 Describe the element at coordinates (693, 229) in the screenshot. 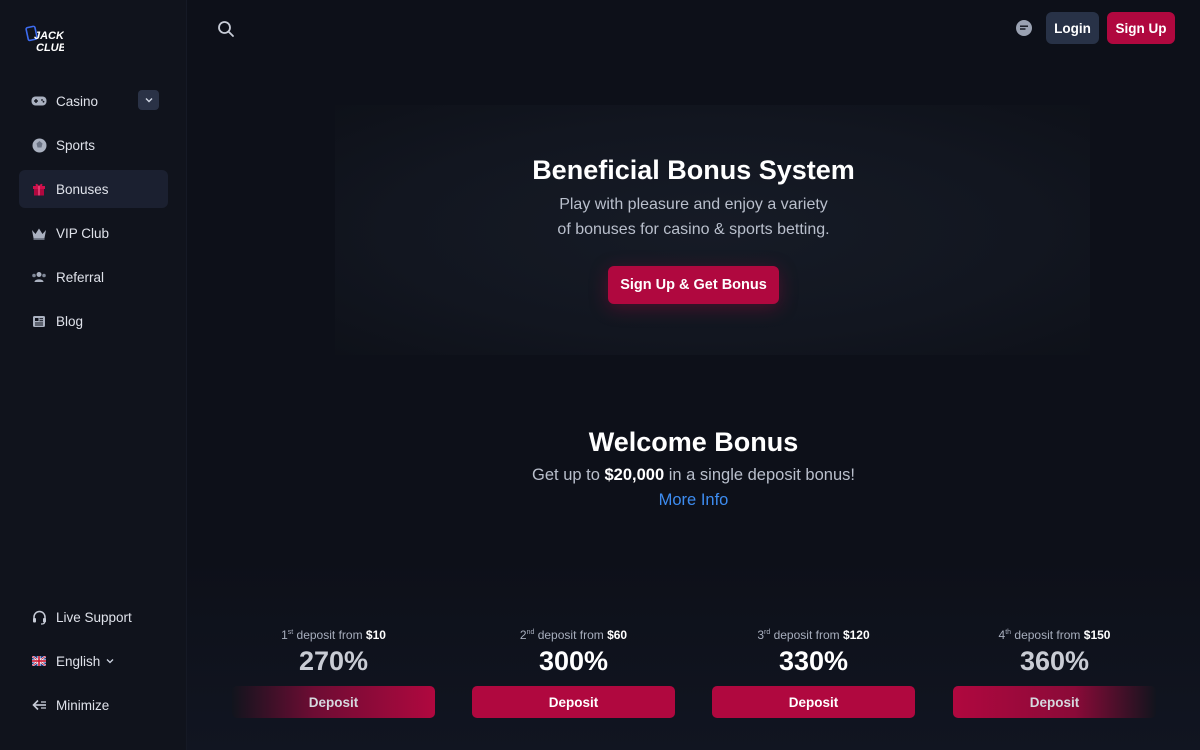

I see `hero-subtitle-line: of bonuses for casino & sports betting.` at that location.